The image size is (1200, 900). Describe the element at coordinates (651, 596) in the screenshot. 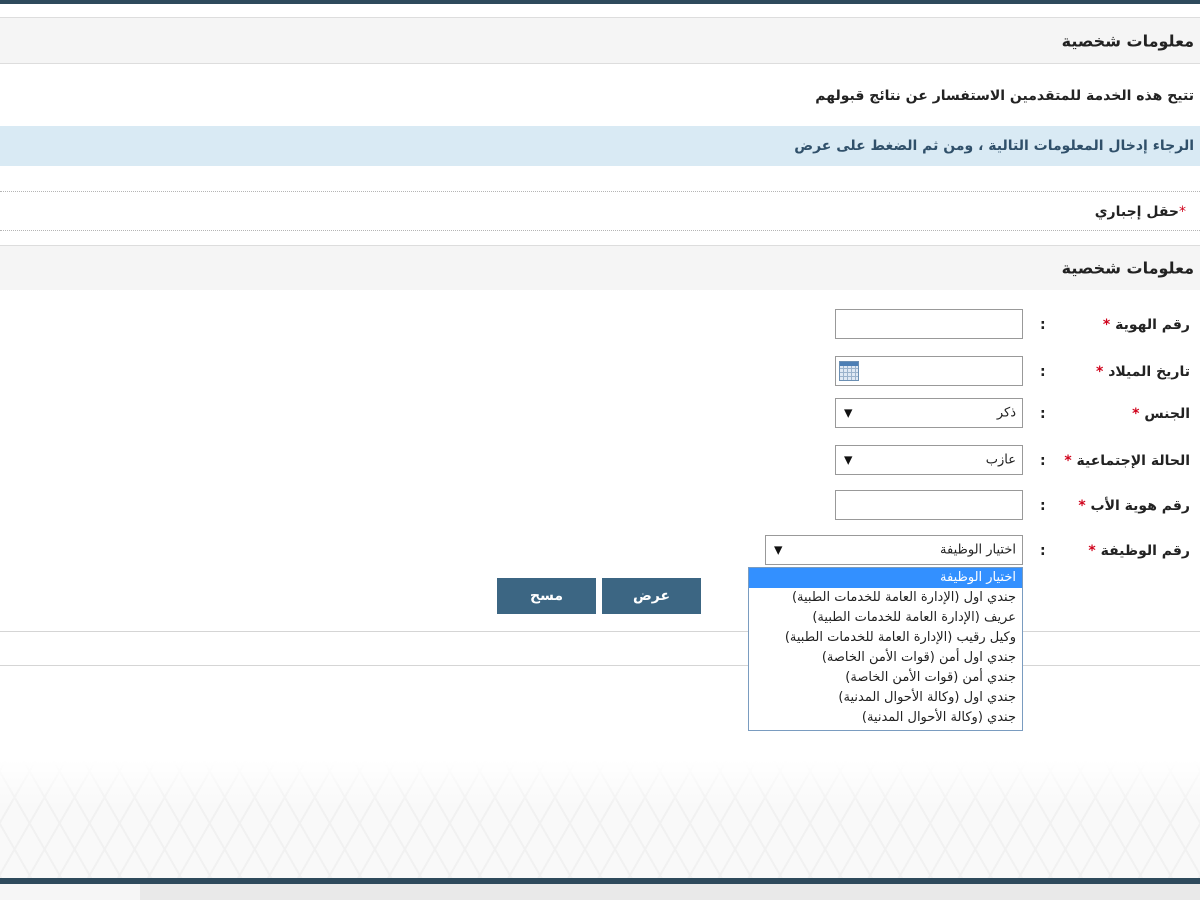

I see `show-button: عرض` at that location.